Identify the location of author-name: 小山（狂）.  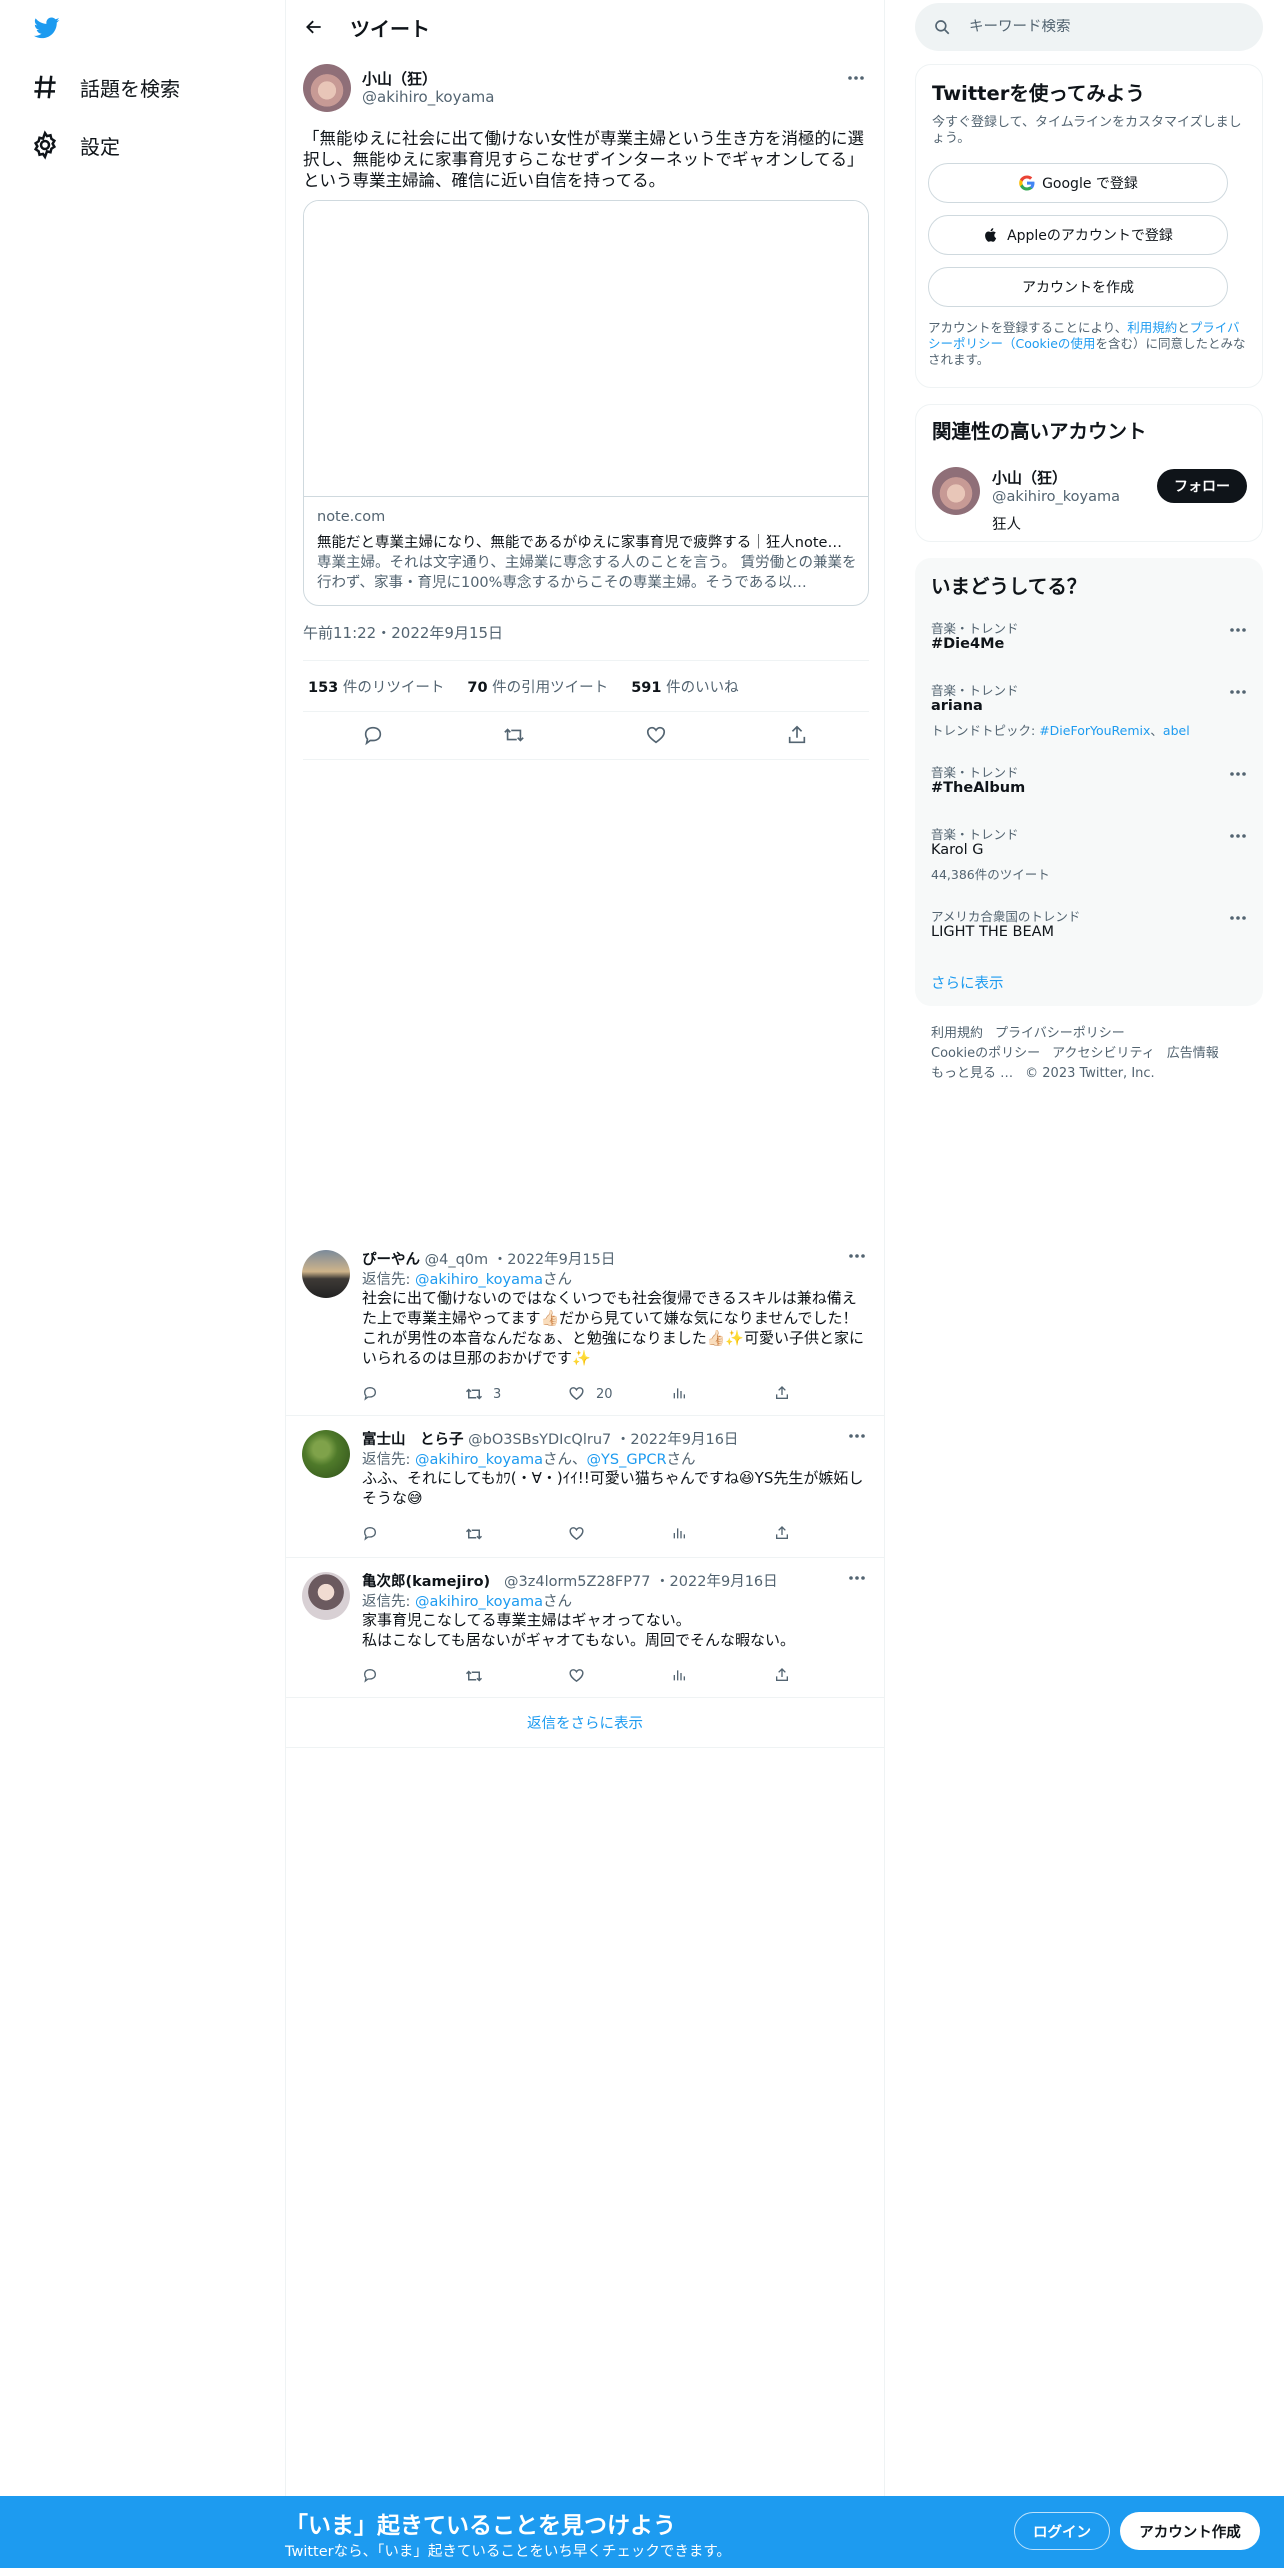
(399, 78).